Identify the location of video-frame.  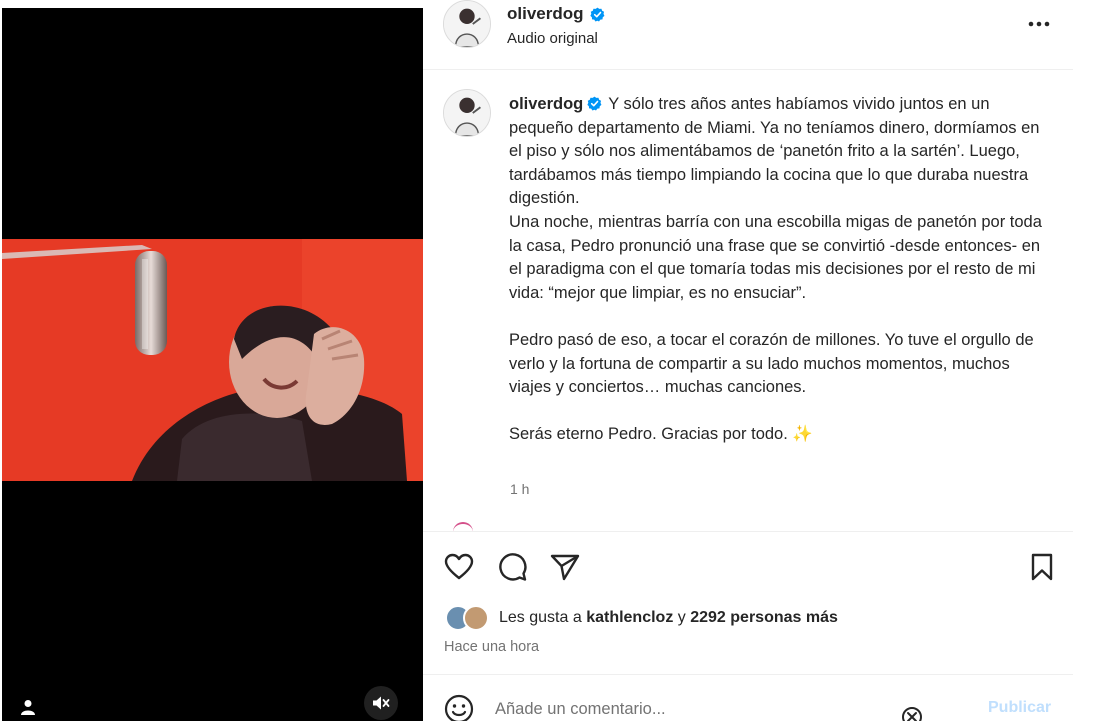
(212, 360).